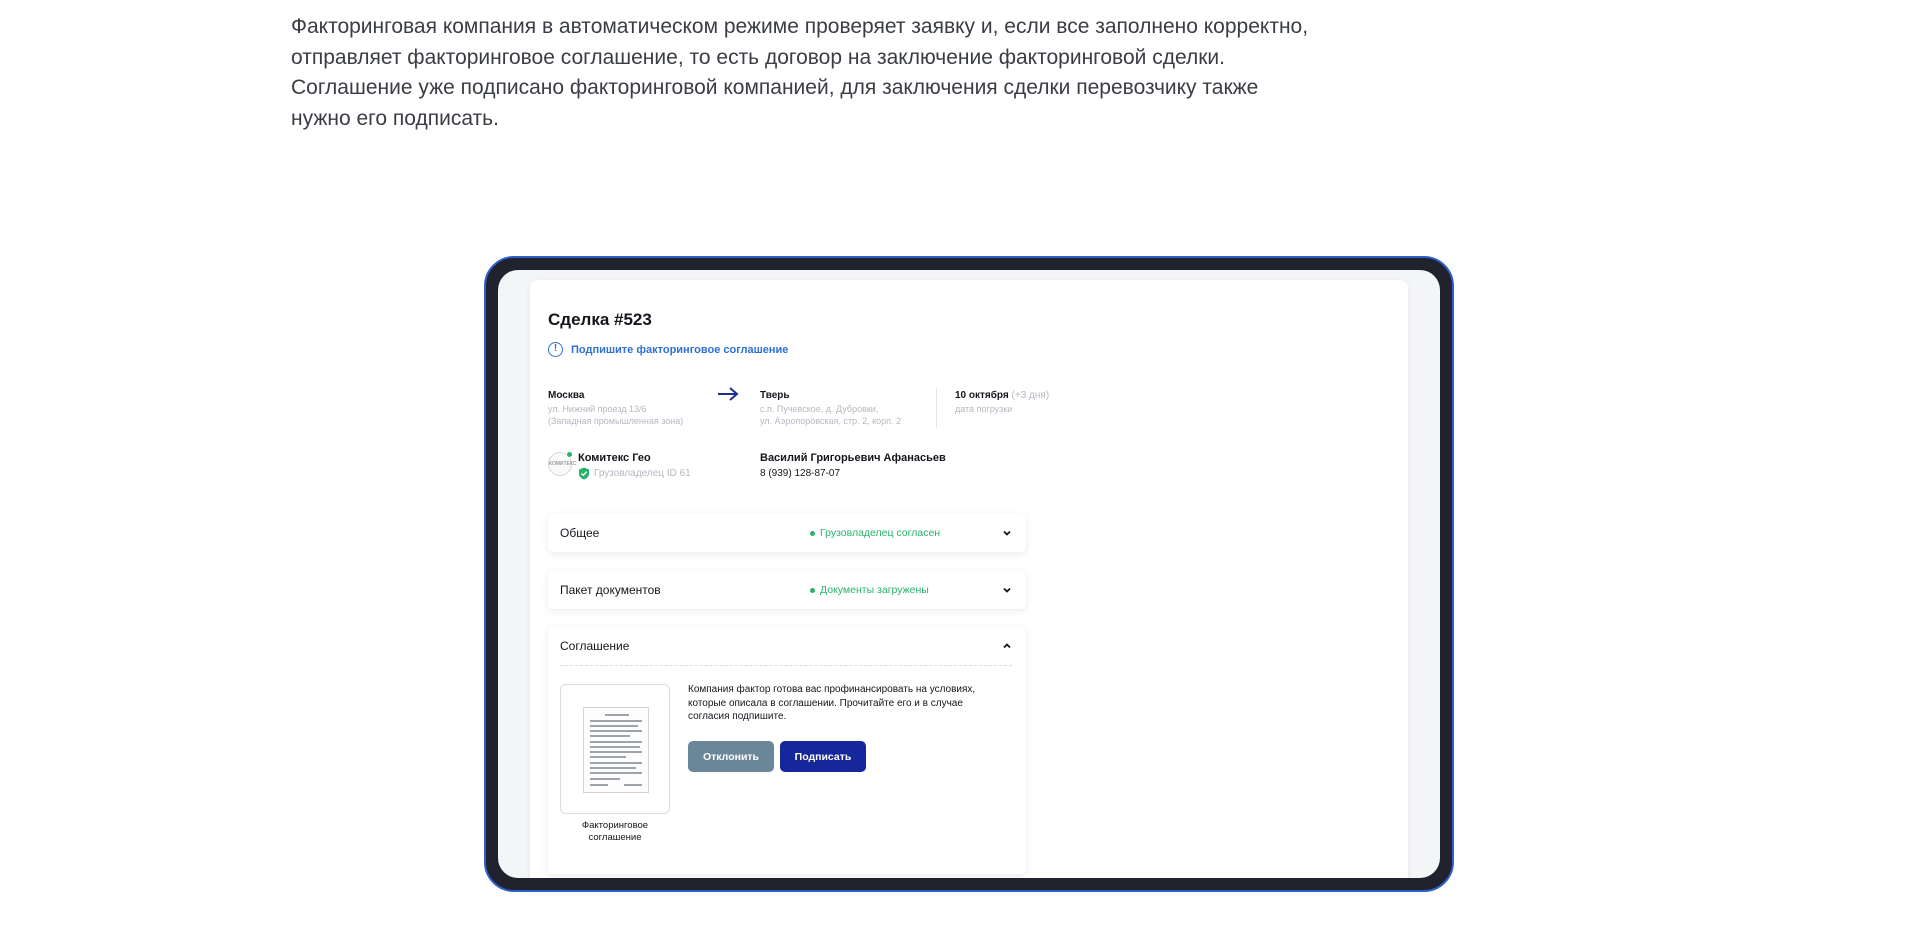 This screenshot has height=925, width=1920. Describe the element at coordinates (880, 533) in the screenshot. I see `status-text: Грузовладелец согласен` at that location.